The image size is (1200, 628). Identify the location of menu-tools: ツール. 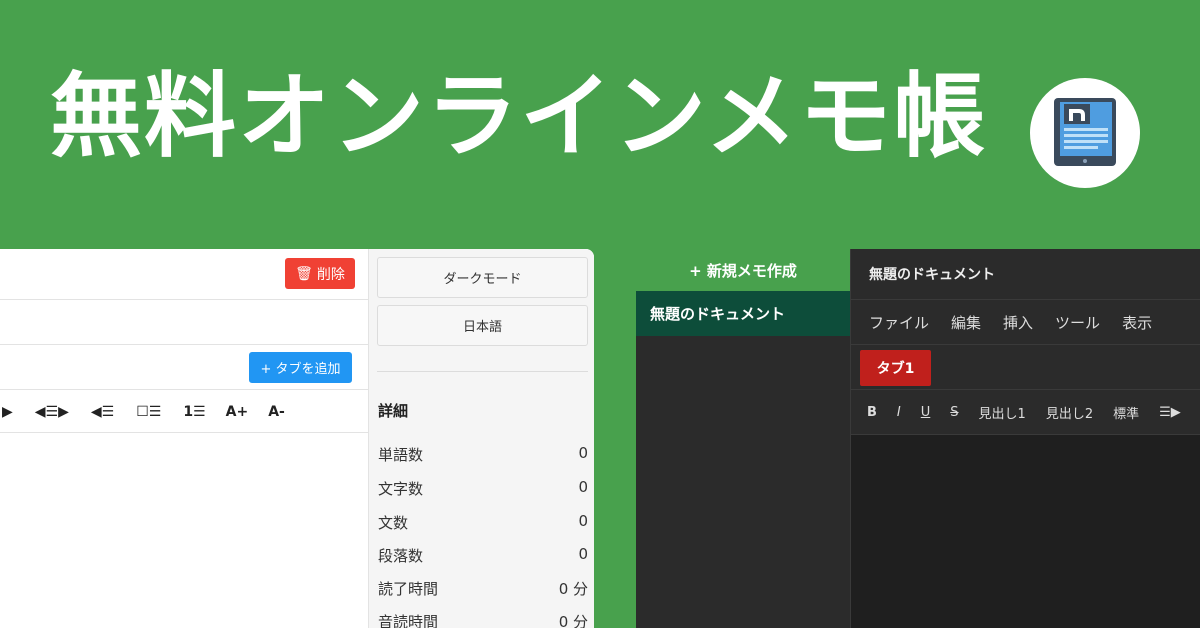
(1077, 322).